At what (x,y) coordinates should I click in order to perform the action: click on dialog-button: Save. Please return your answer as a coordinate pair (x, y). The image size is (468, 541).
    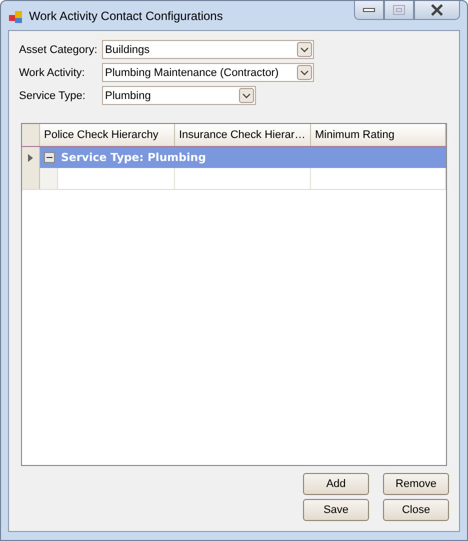
    Looking at the image, I should click on (336, 510).